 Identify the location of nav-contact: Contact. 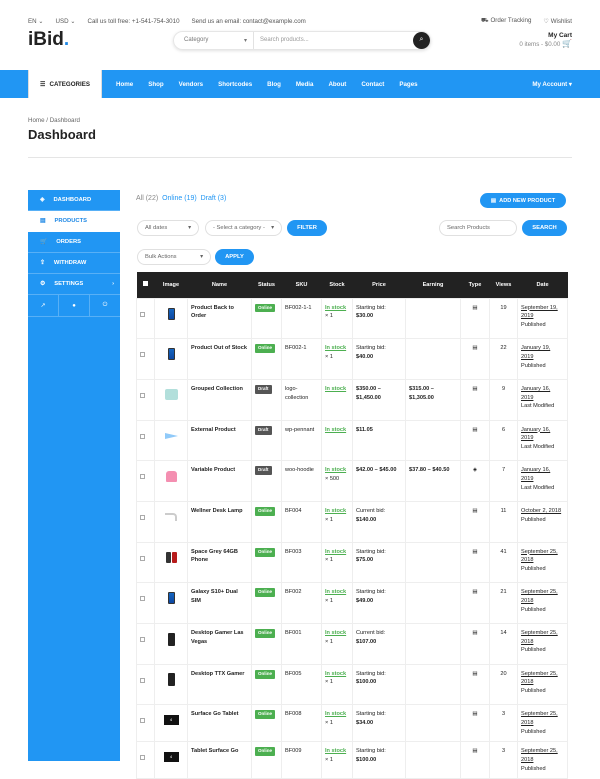
(372, 84).